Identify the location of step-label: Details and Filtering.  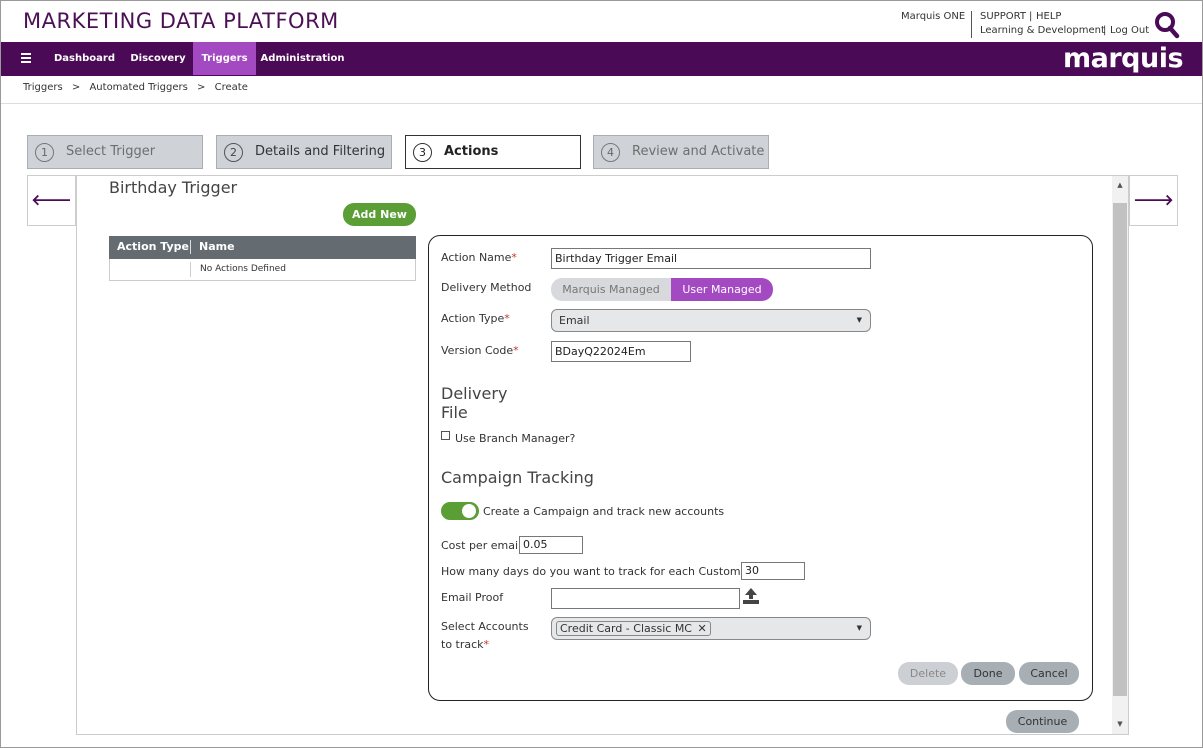
(320, 151).